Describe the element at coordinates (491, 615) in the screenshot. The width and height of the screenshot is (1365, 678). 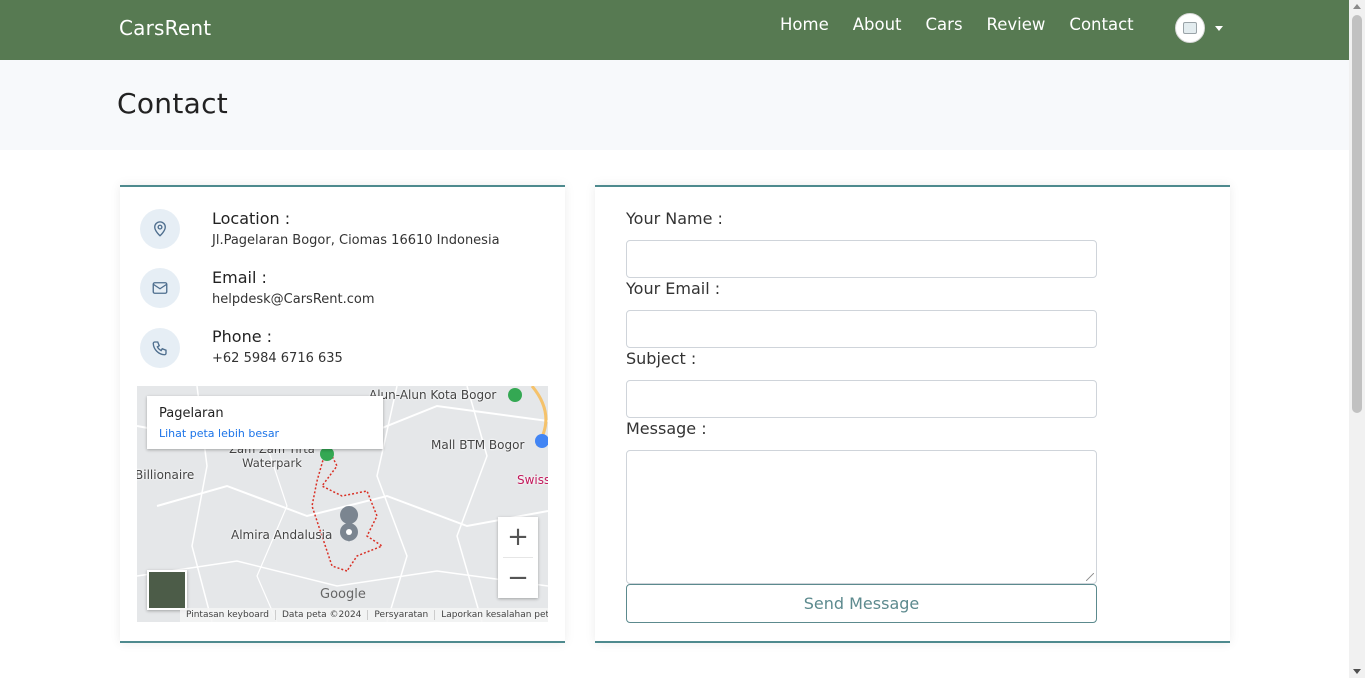
I see `map-footer-report: Laporkan kesalahan peta` at that location.